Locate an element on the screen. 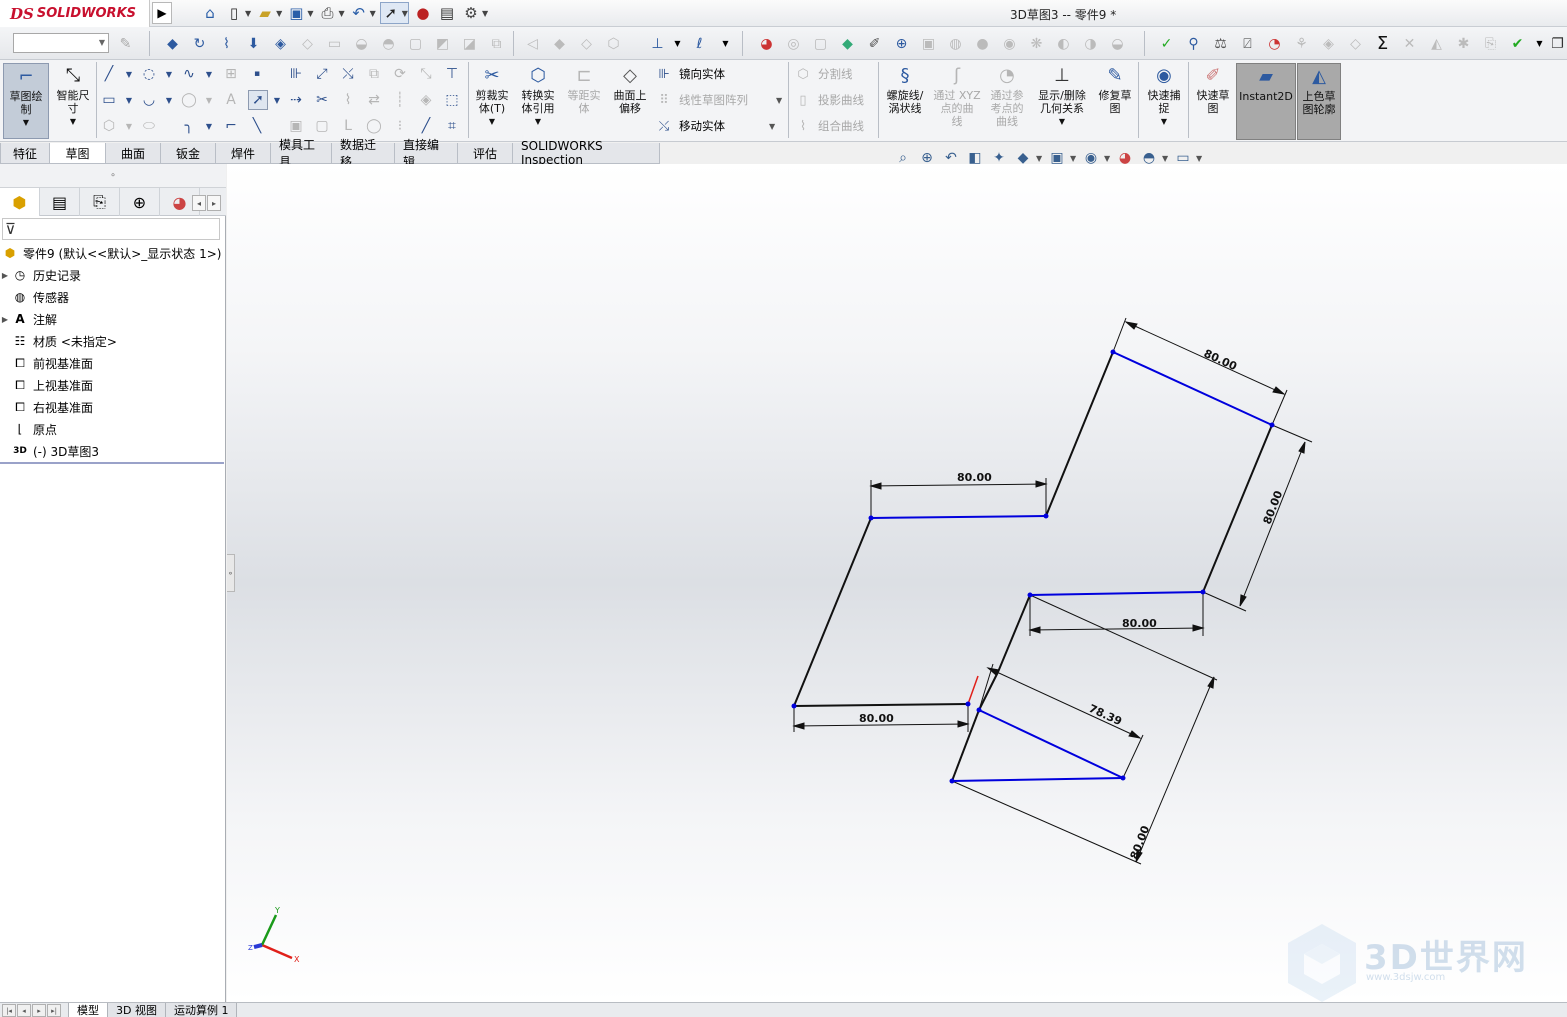 The height and width of the screenshot is (1017, 1567). decal-icon: ▢ is located at coordinates (820, 43).